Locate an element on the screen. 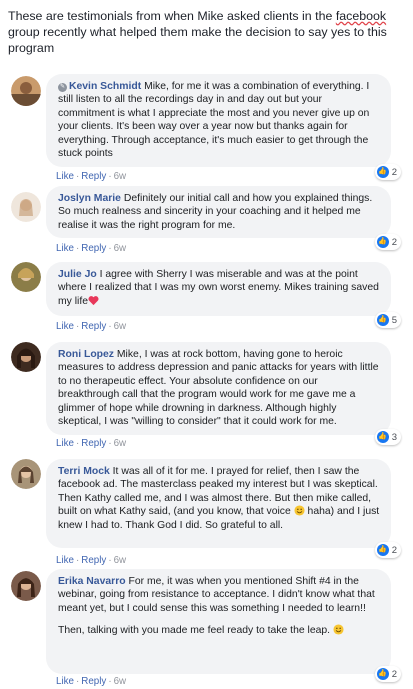 This screenshot has width=413, height=689. comment-author: Joslyn Marie is located at coordinates (89, 198).